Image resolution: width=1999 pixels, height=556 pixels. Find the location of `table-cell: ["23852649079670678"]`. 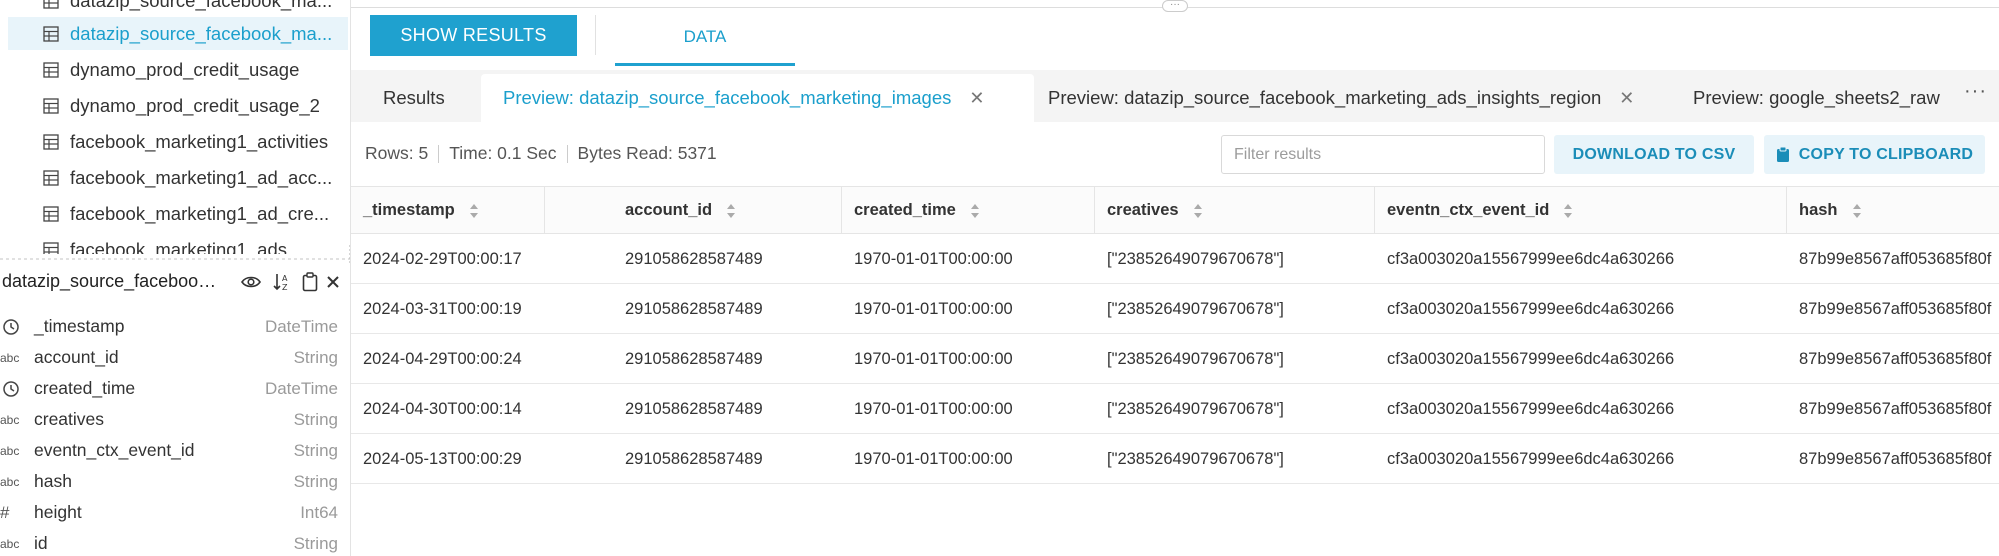

table-cell: ["23852649079670678"] is located at coordinates (1195, 358).